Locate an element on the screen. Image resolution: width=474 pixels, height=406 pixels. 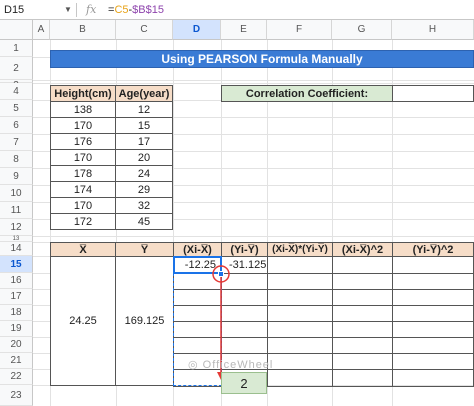
formula-bar-divider is located at coordinates (76, 10).